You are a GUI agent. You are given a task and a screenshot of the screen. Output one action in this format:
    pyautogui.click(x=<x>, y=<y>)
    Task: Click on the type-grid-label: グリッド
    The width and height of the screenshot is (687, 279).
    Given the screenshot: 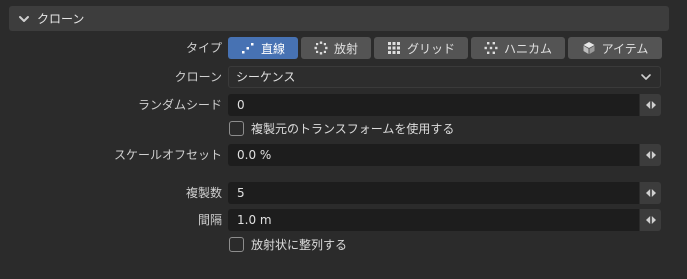 What is the action you would take?
    pyautogui.click(x=430, y=48)
    